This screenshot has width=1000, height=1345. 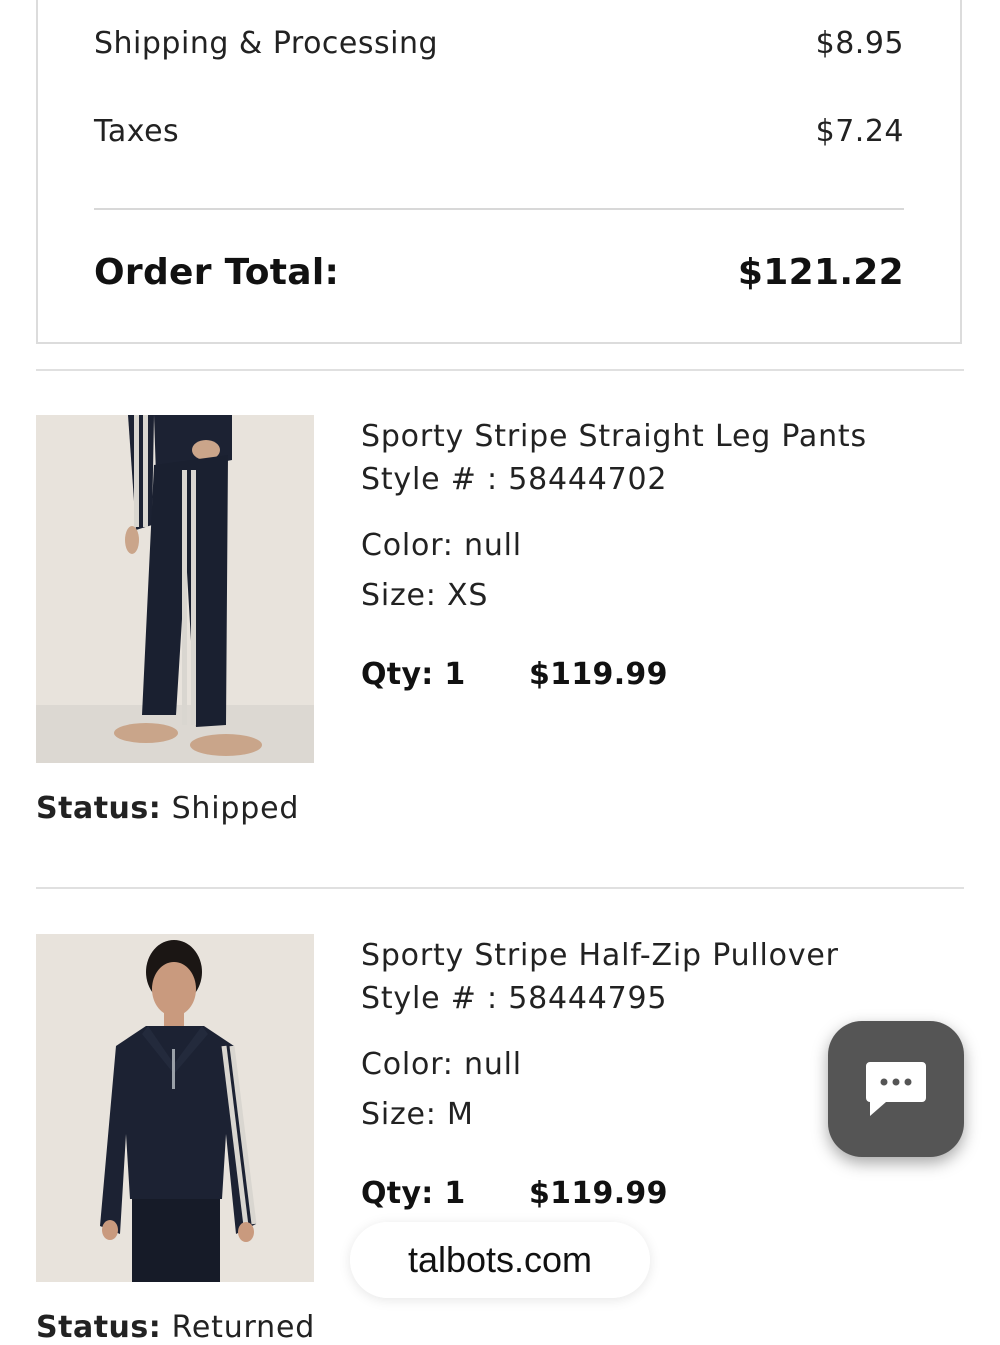 What do you see at coordinates (499, 43) in the screenshot?
I see `shipping-row: Shipping & Processing $8.95` at bounding box center [499, 43].